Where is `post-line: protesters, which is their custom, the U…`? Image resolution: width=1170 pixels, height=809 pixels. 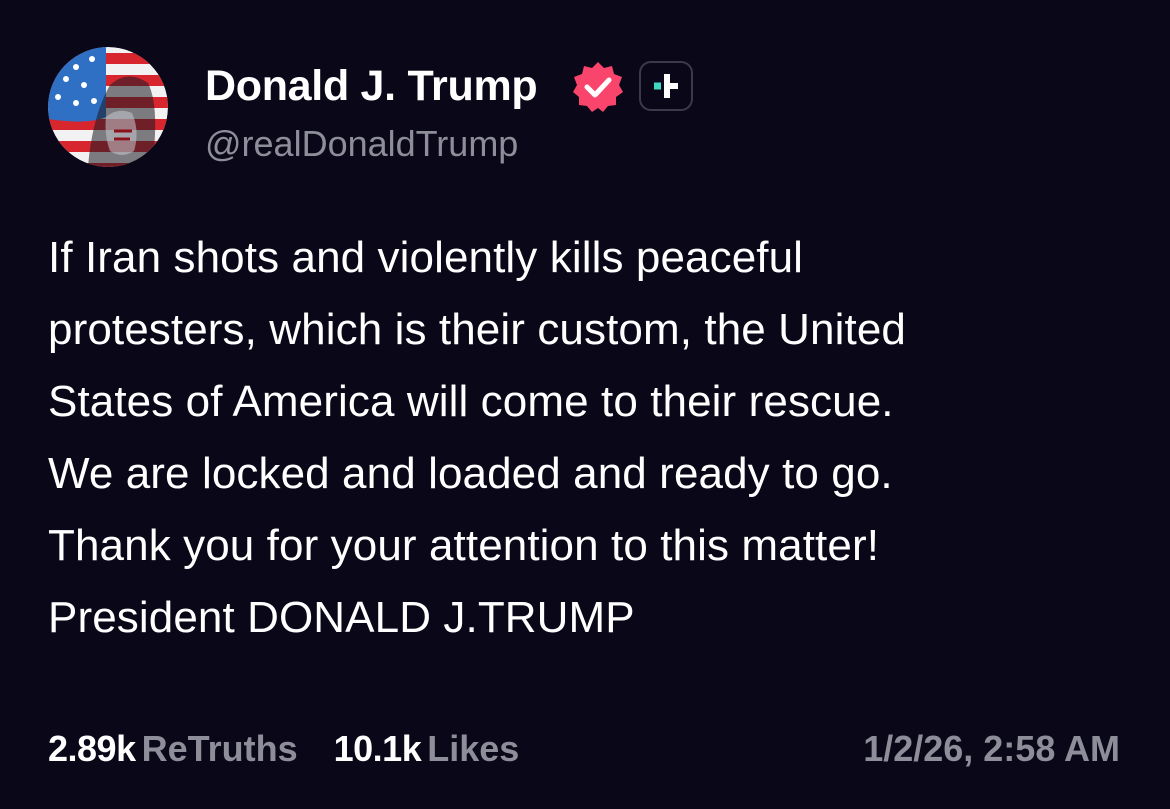
post-line: protesters, which is their custom, the U… is located at coordinates (477, 329).